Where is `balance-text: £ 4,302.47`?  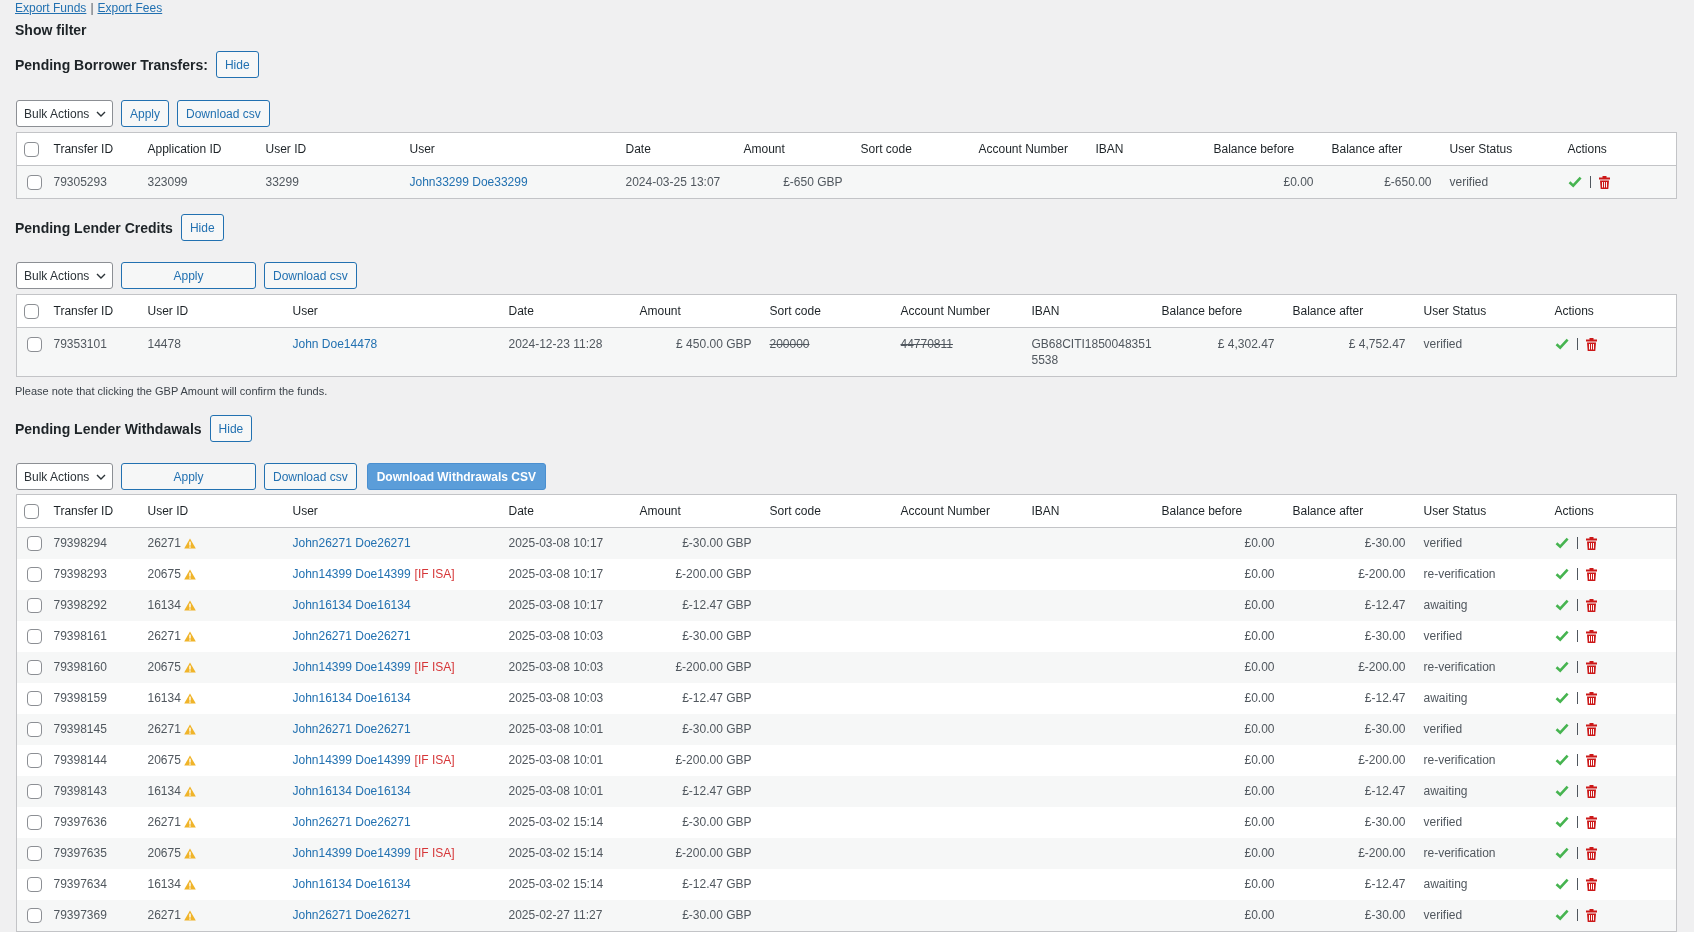 balance-text: £ 4,302.47 is located at coordinates (1246, 344).